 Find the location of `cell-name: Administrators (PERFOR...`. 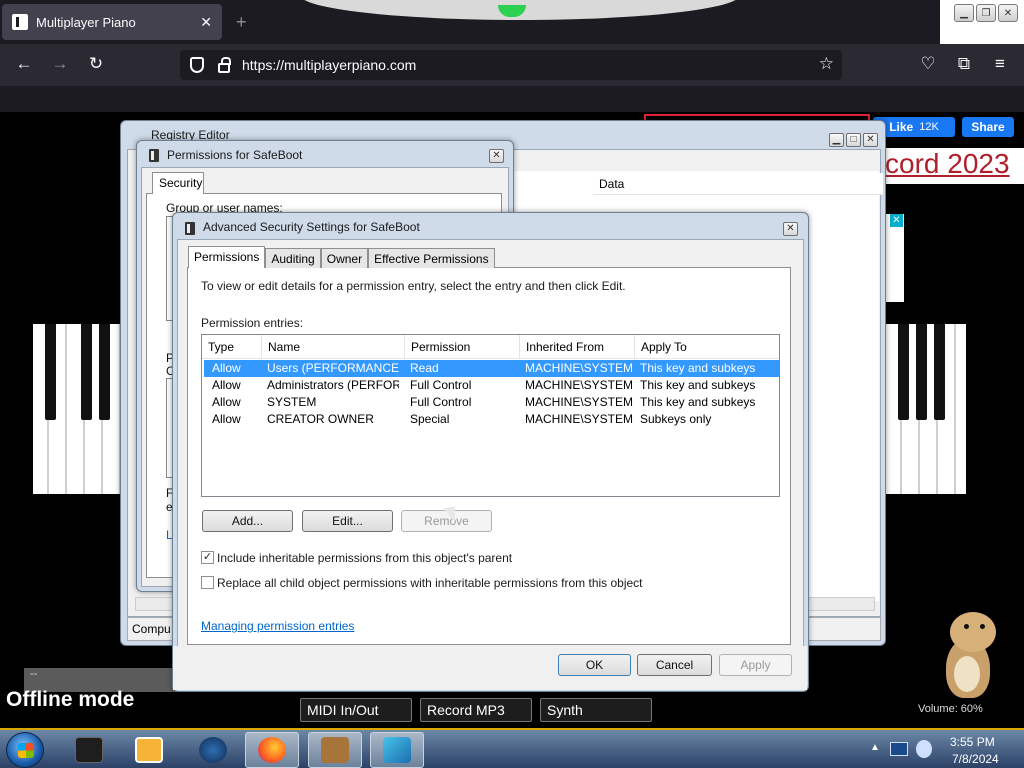

cell-name: Administrators (PERFOR... is located at coordinates (333, 385).